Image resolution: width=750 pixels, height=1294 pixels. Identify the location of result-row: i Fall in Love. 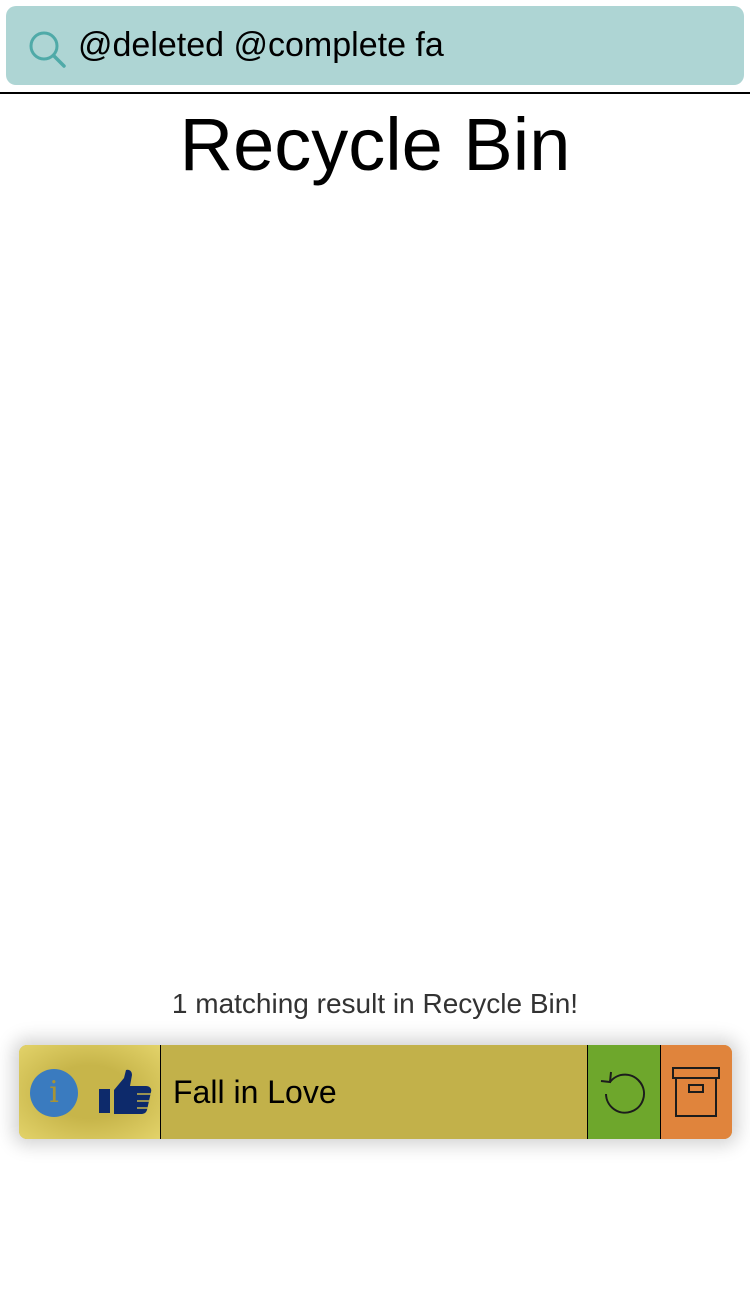
(375, 1092).